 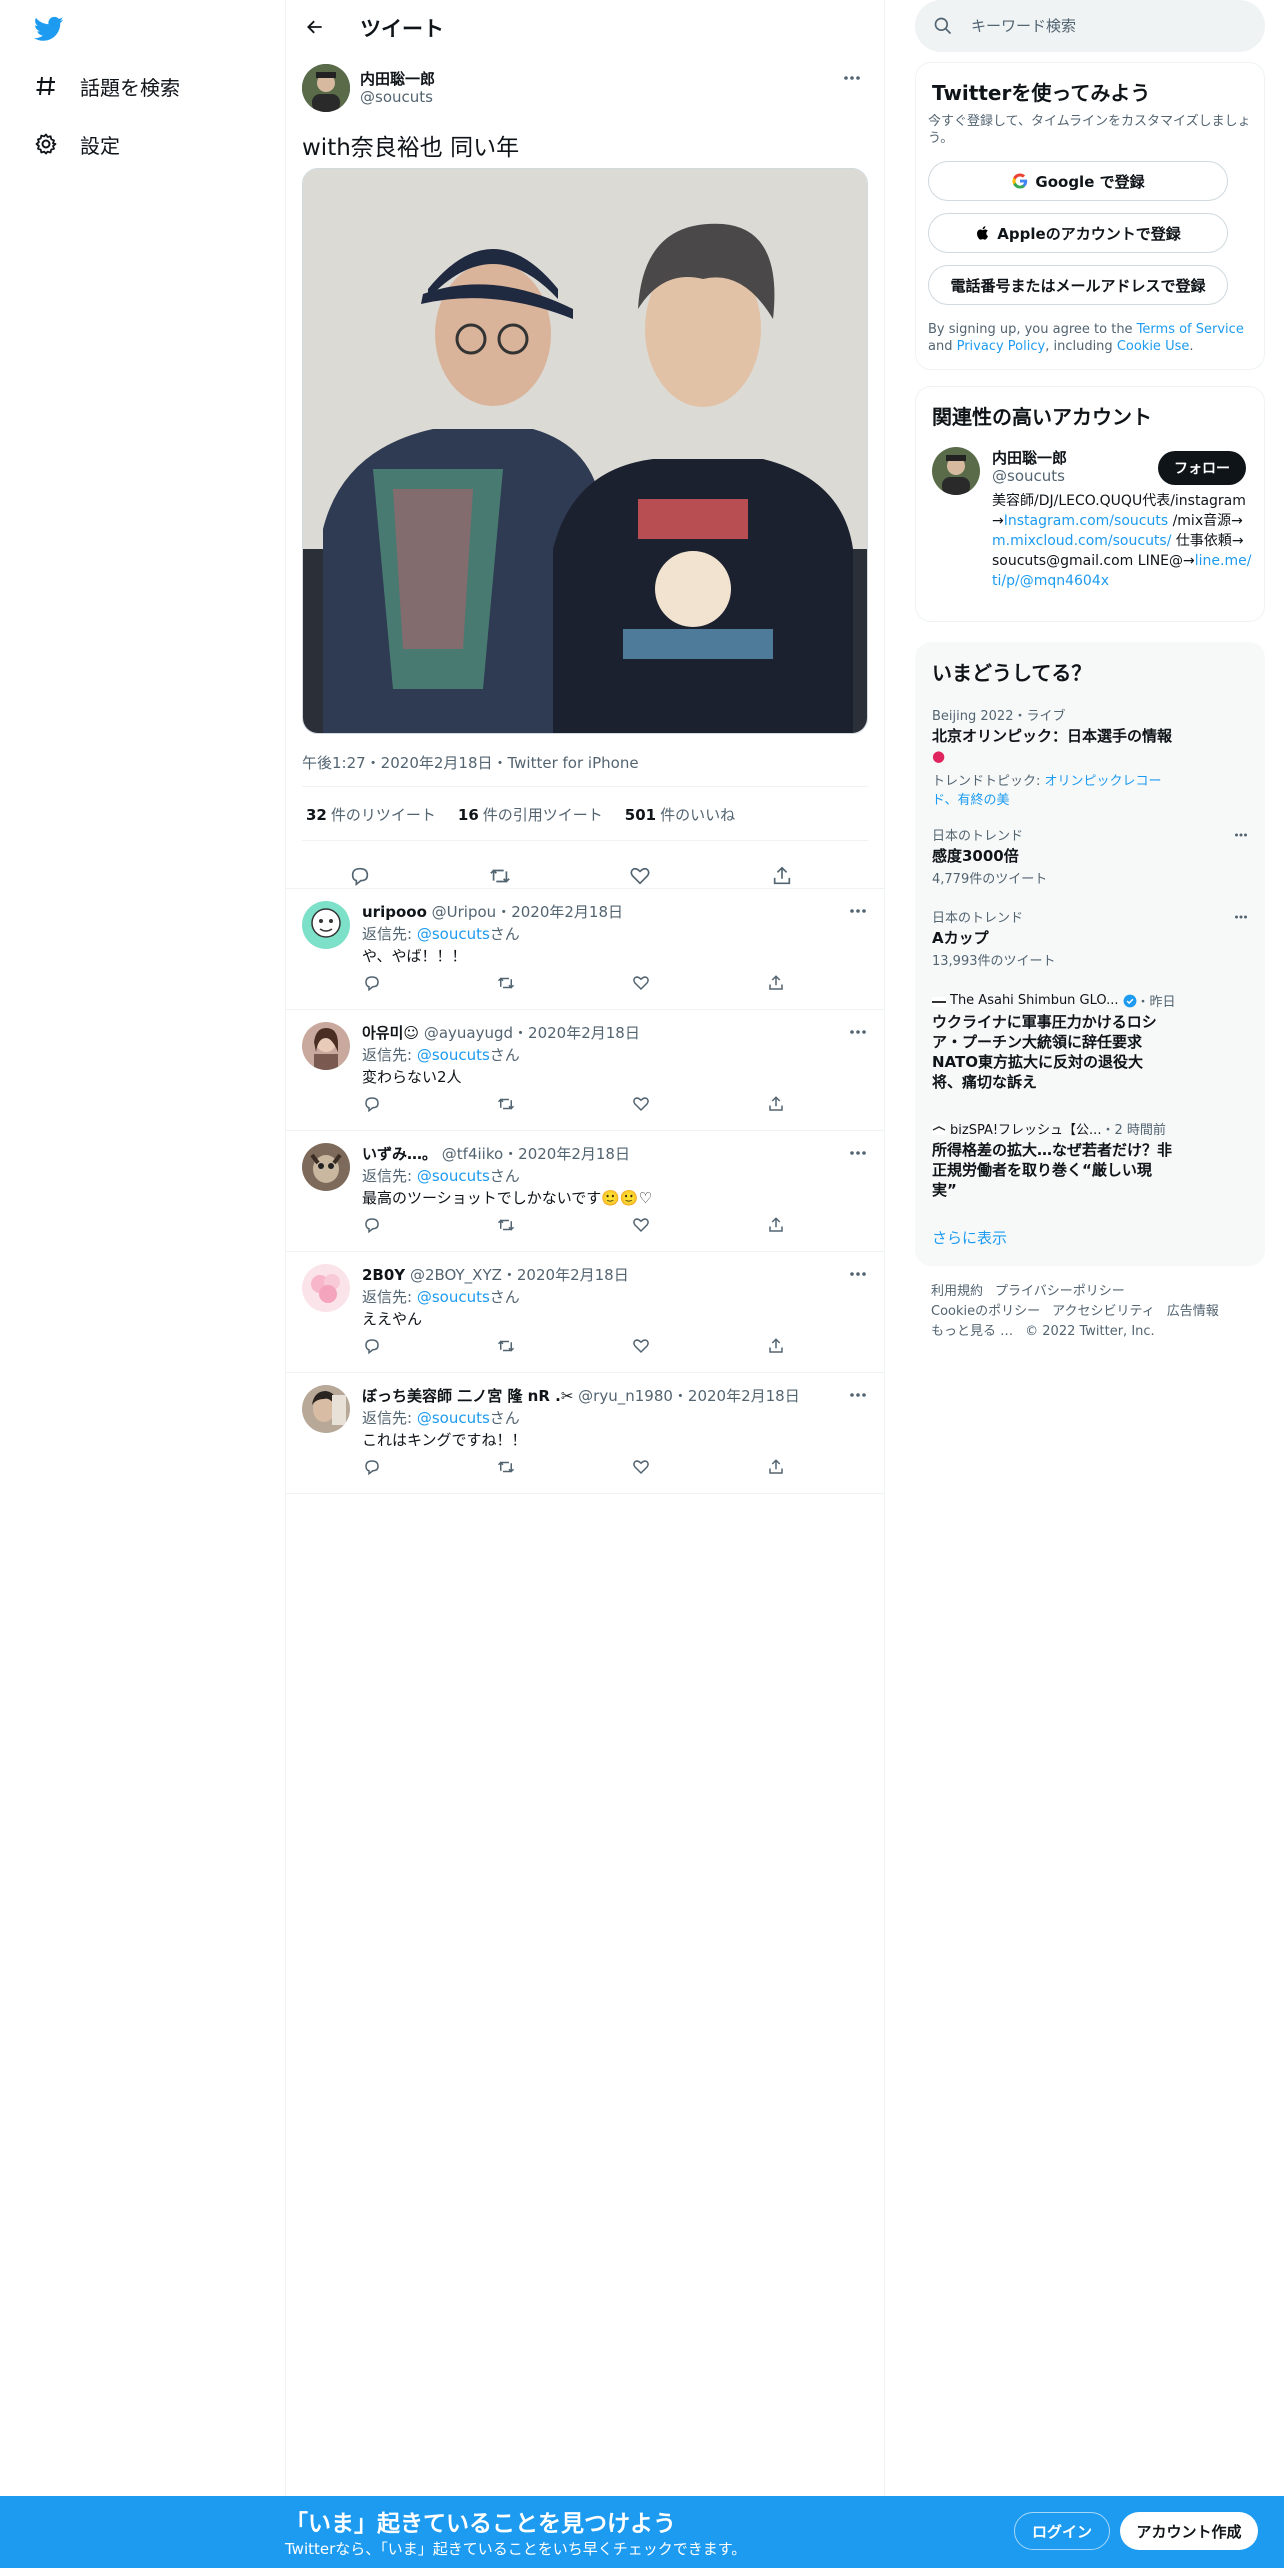 What do you see at coordinates (1081, 541) in the screenshot?
I see `bio-mixcloud-link: m.mixcloud.com/soucuts/` at bounding box center [1081, 541].